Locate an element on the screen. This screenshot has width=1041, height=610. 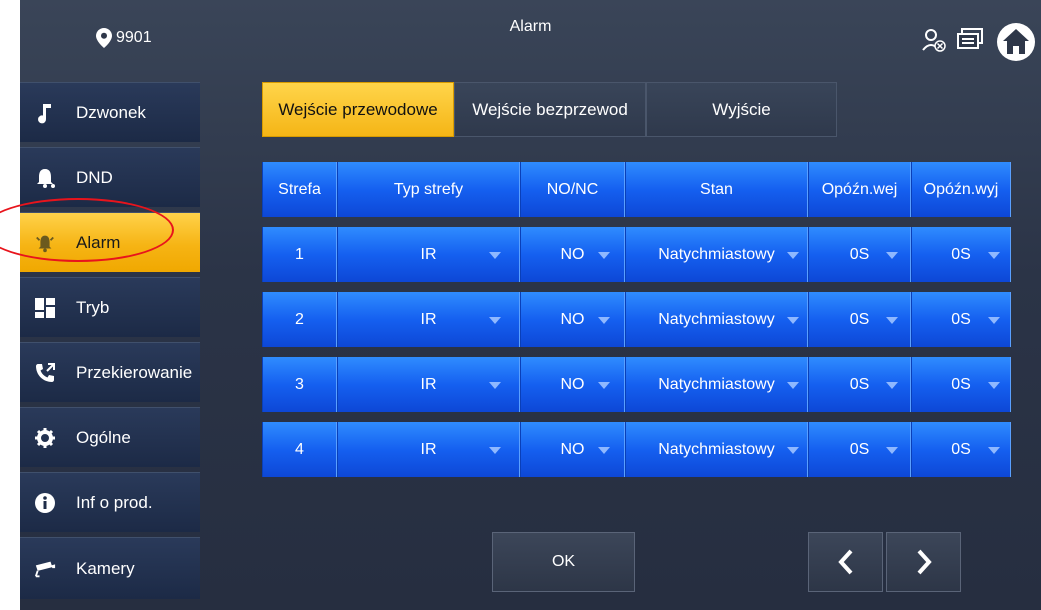
table-row: 1 IR NO Natychmiastowy 0S 0S is located at coordinates (636, 254).